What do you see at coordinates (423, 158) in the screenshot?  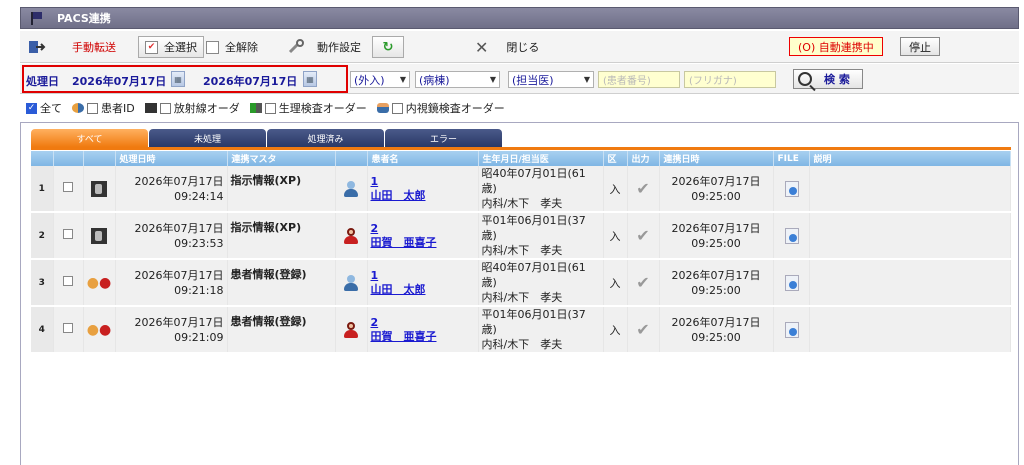 I see `col-patient-name: 患者名` at bounding box center [423, 158].